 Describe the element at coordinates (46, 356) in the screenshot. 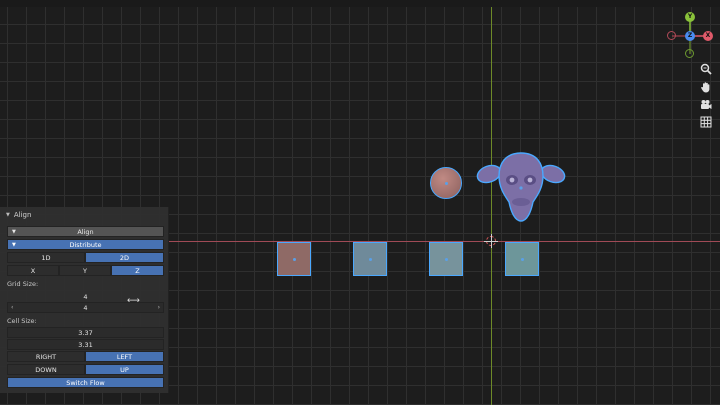

I see `right-button: RIGHT` at that location.